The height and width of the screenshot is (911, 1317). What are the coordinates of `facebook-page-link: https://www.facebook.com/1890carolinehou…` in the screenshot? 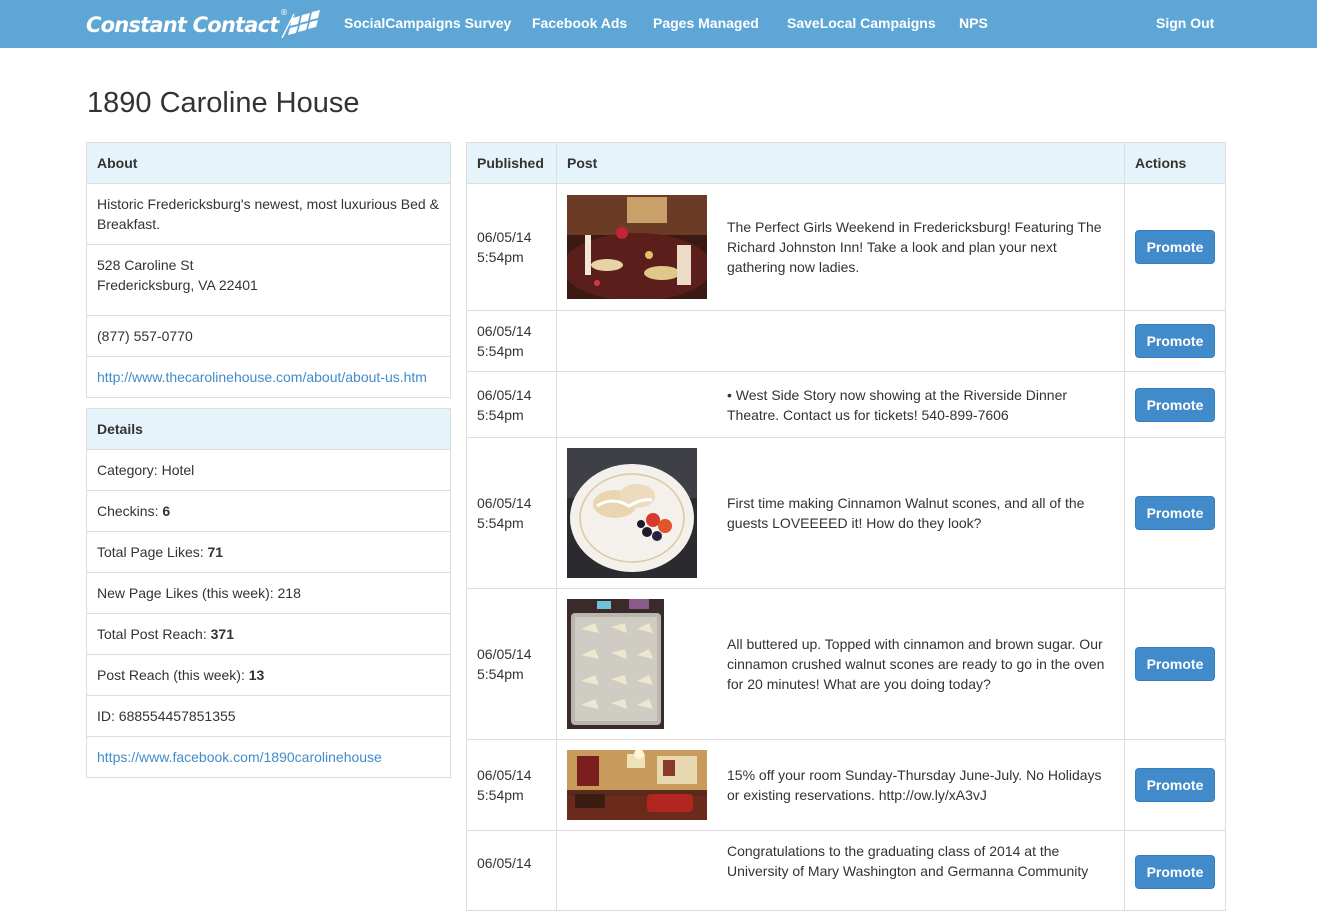 It's located at (239, 757).